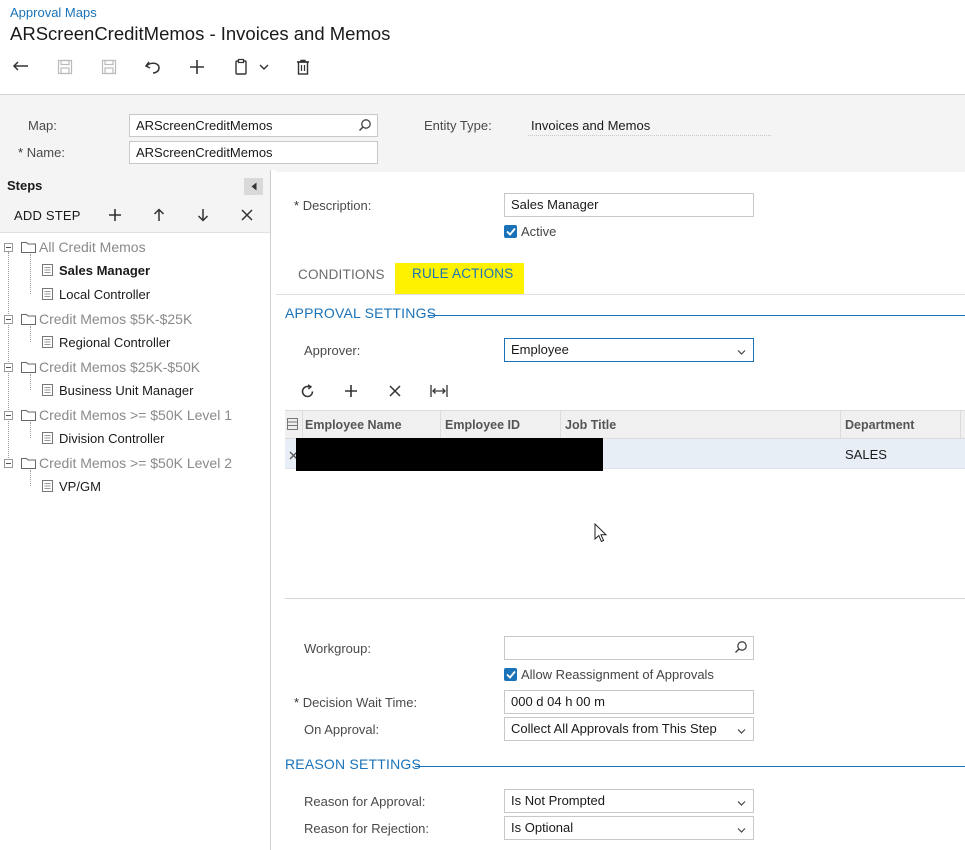 This screenshot has width=965, height=850. What do you see at coordinates (203, 215) in the screenshot?
I see `arrow-down-icon` at bounding box center [203, 215].